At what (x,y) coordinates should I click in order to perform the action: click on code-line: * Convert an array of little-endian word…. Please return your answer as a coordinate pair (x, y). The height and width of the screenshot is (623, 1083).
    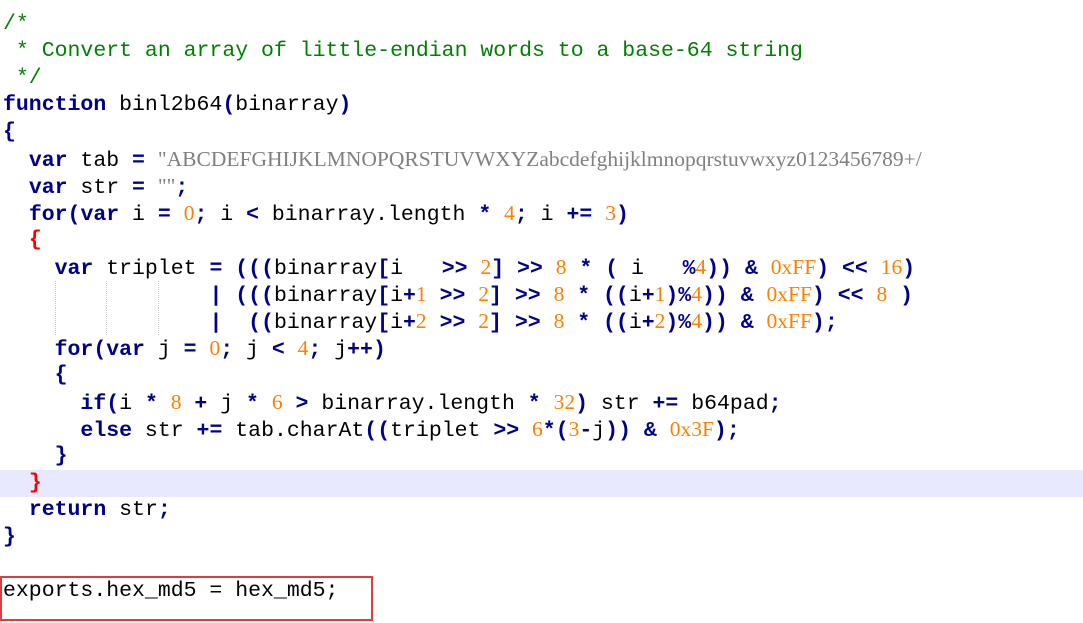
    Looking at the image, I should click on (541, 51).